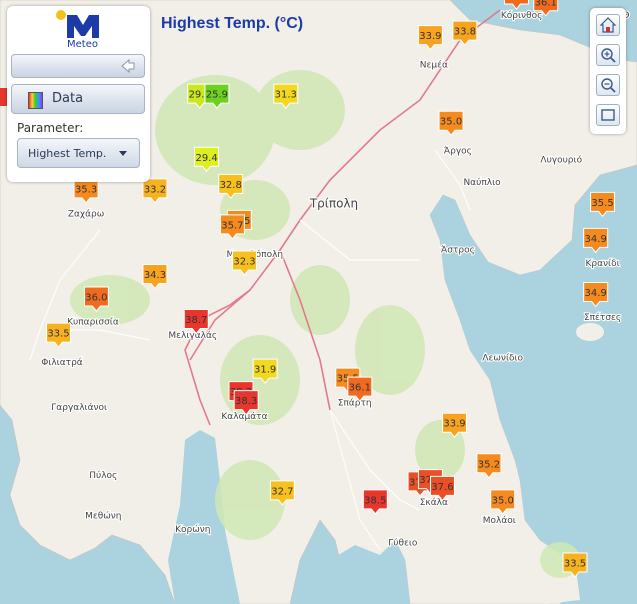 The image size is (637, 604). What do you see at coordinates (192, 529) in the screenshot?
I see `place-label: Κορώνη` at bounding box center [192, 529].